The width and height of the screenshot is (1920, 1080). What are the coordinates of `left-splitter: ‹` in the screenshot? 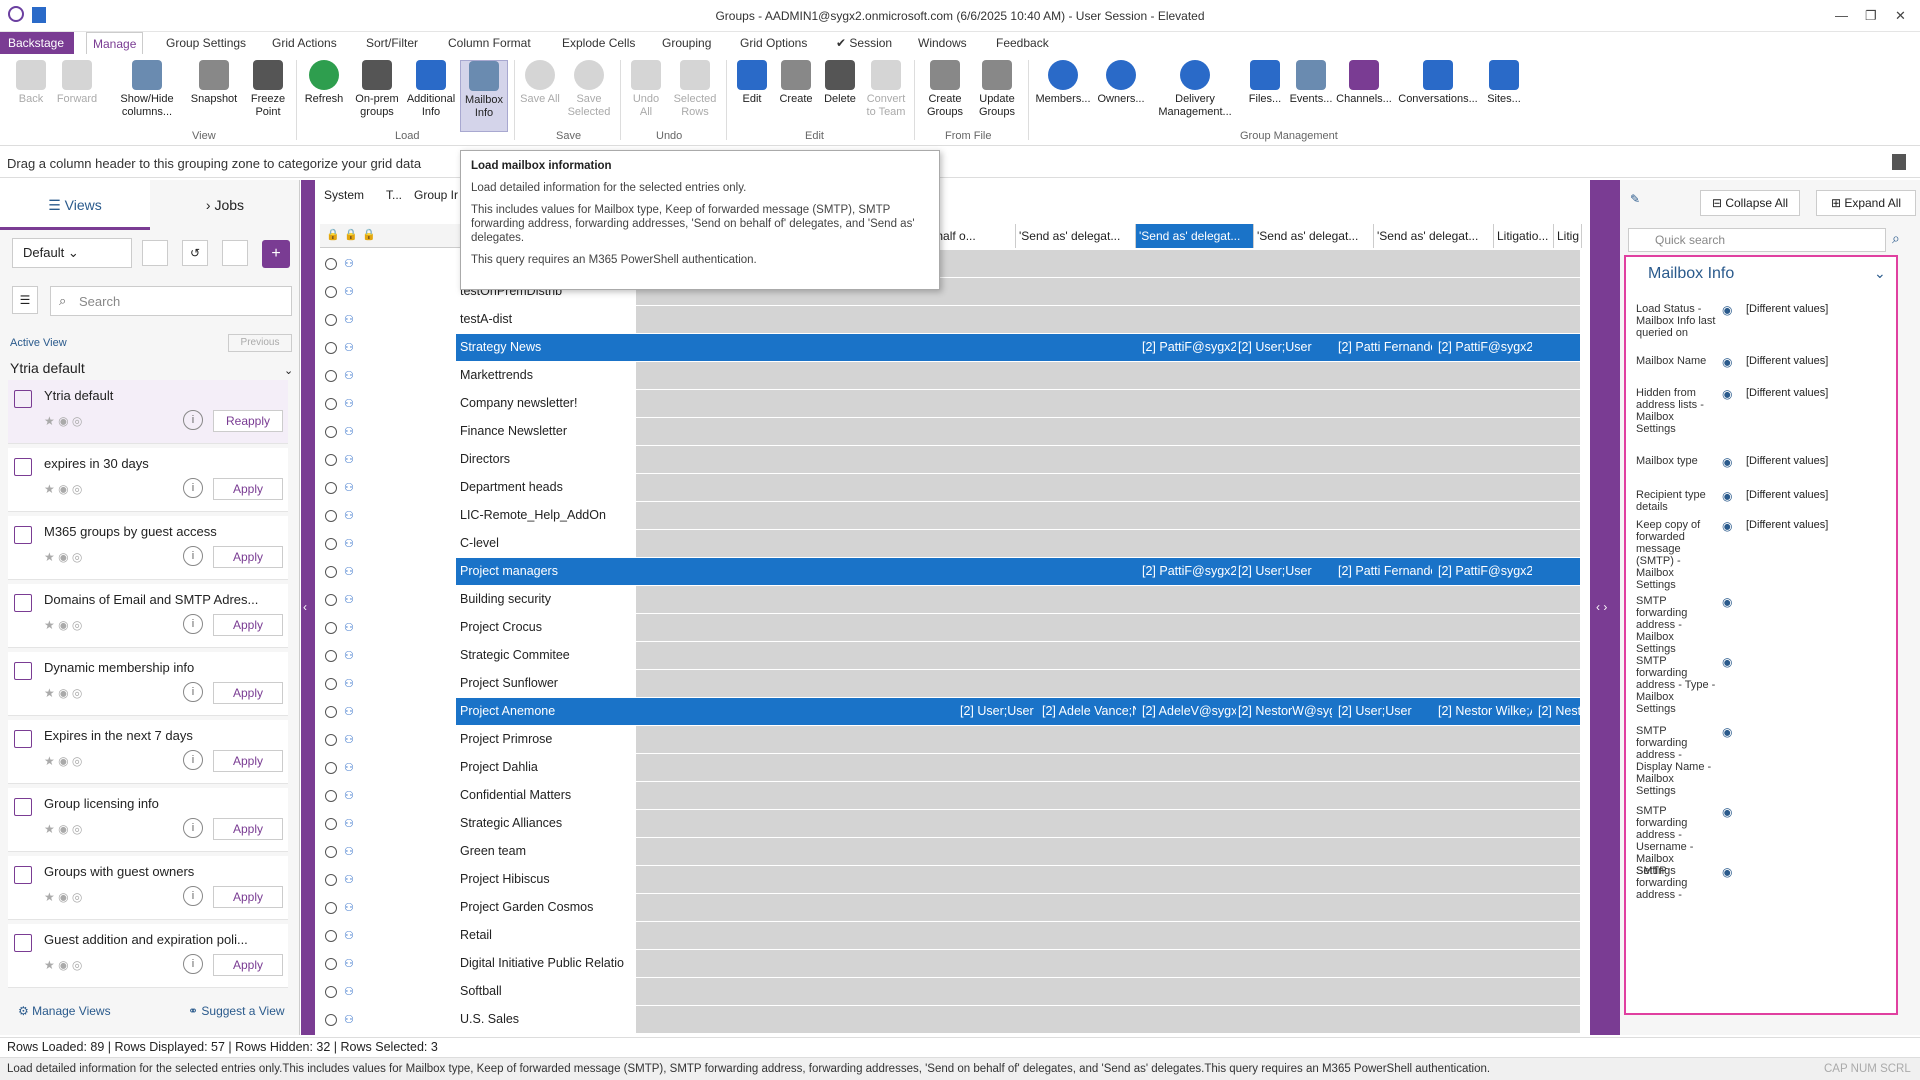 It's located at (308, 607).